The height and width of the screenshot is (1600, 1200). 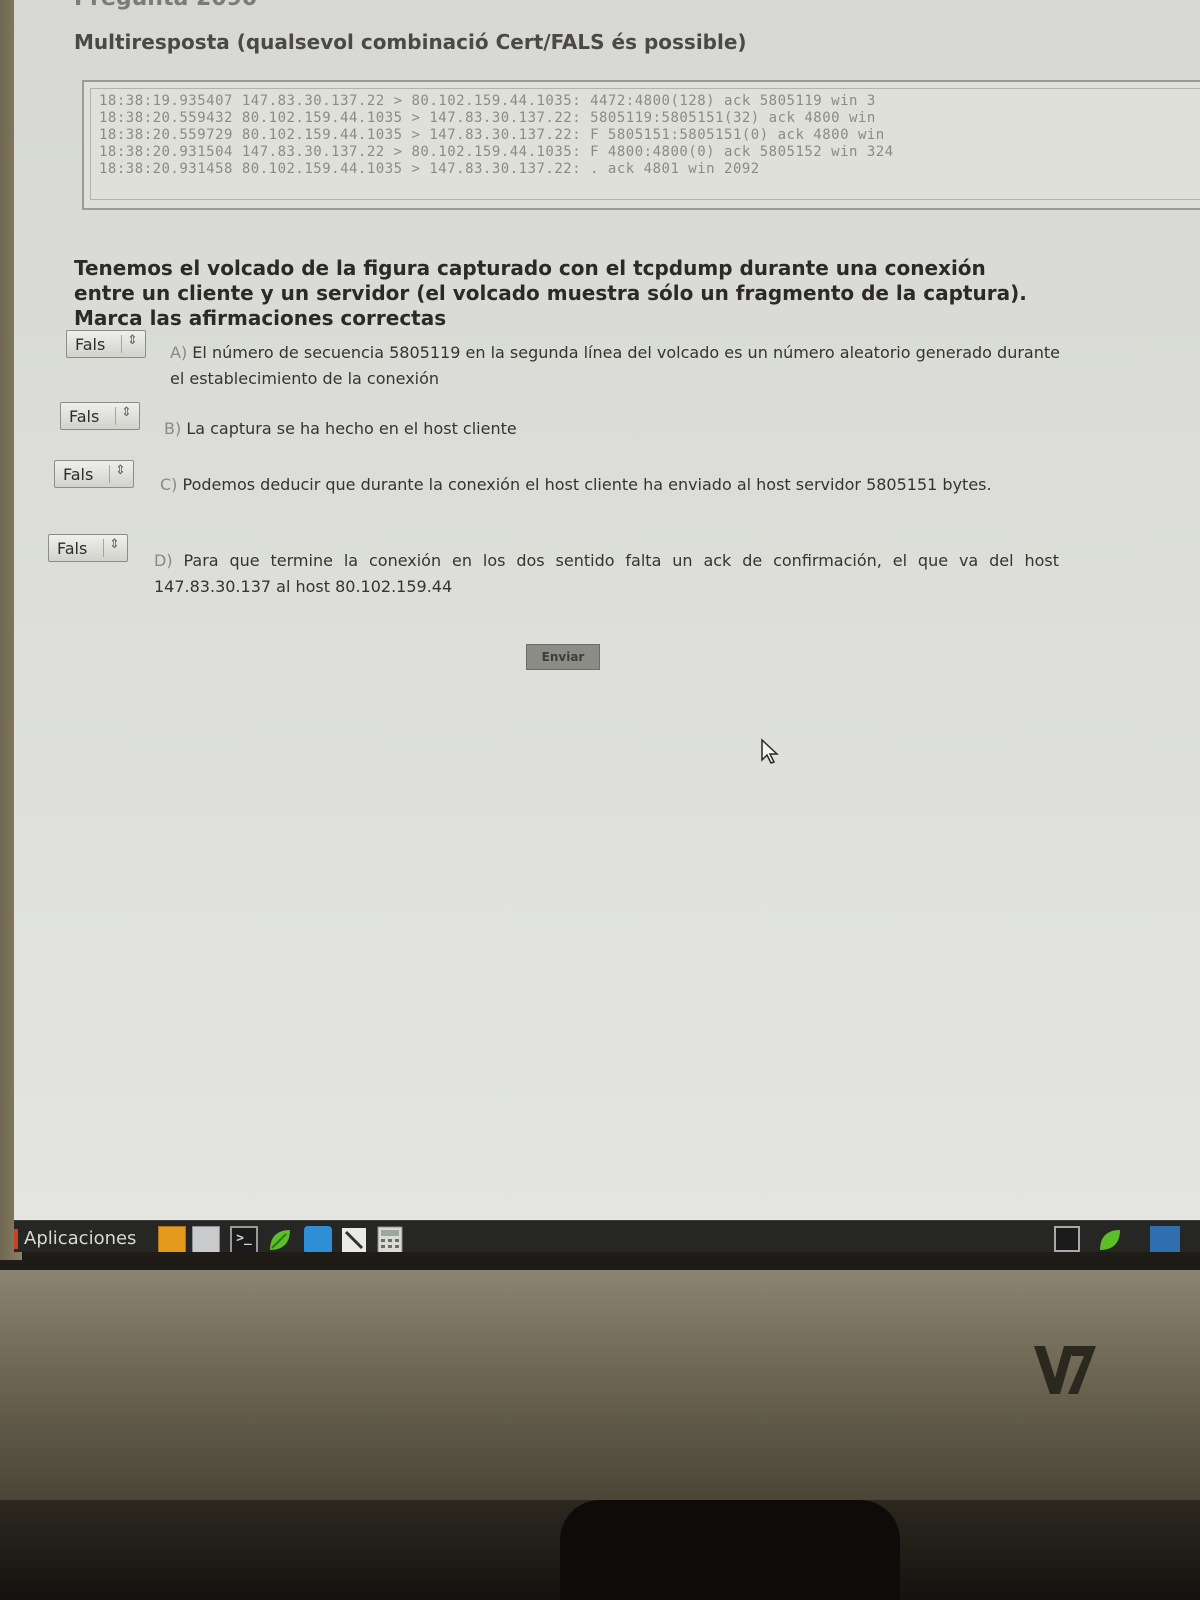 What do you see at coordinates (280, 1239) in the screenshot?
I see `leaf-icon` at bounding box center [280, 1239].